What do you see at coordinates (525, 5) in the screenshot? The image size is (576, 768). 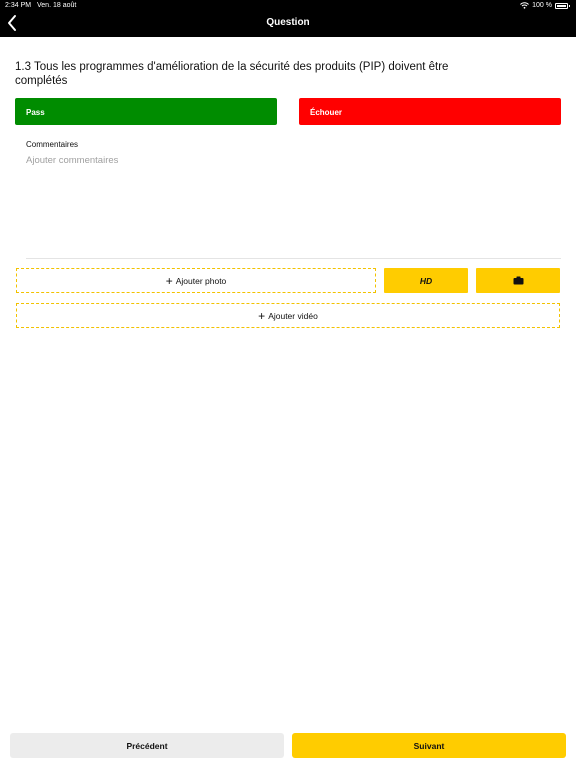 I see `wifi-icon` at bounding box center [525, 5].